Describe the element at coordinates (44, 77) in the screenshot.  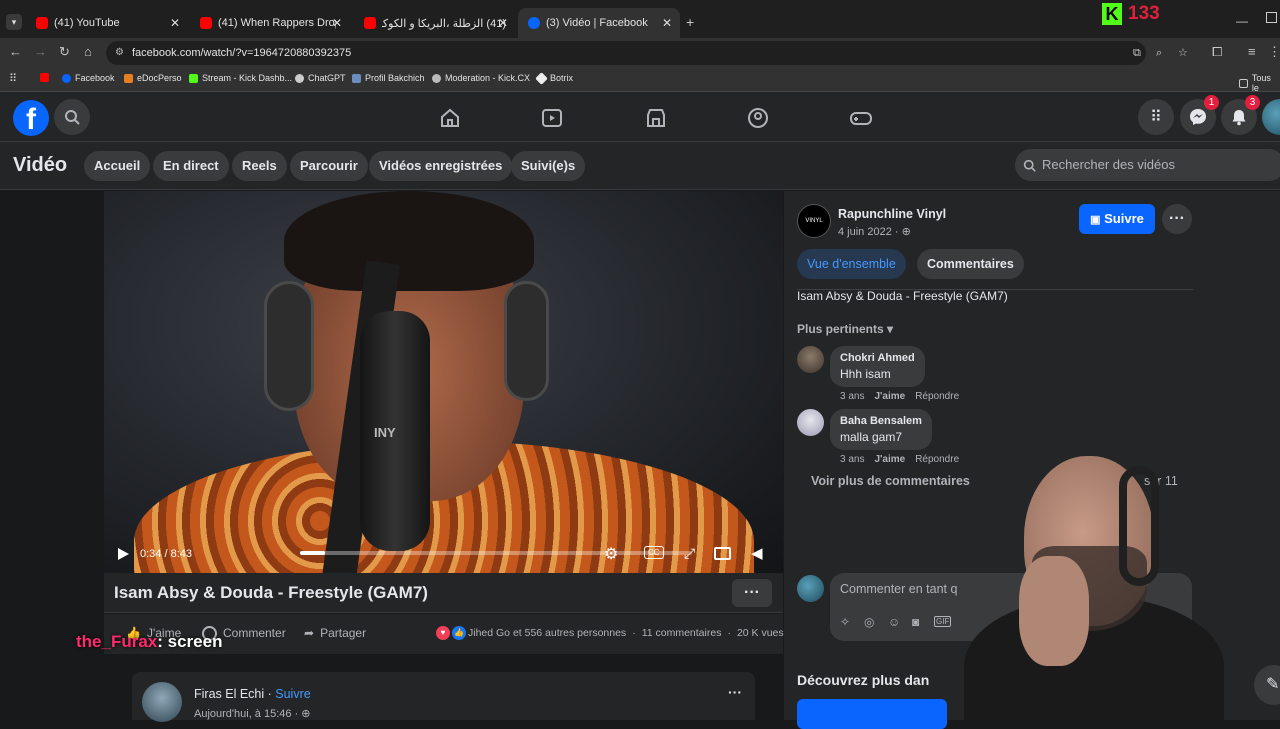
I see `bookmark-youtube` at that location.